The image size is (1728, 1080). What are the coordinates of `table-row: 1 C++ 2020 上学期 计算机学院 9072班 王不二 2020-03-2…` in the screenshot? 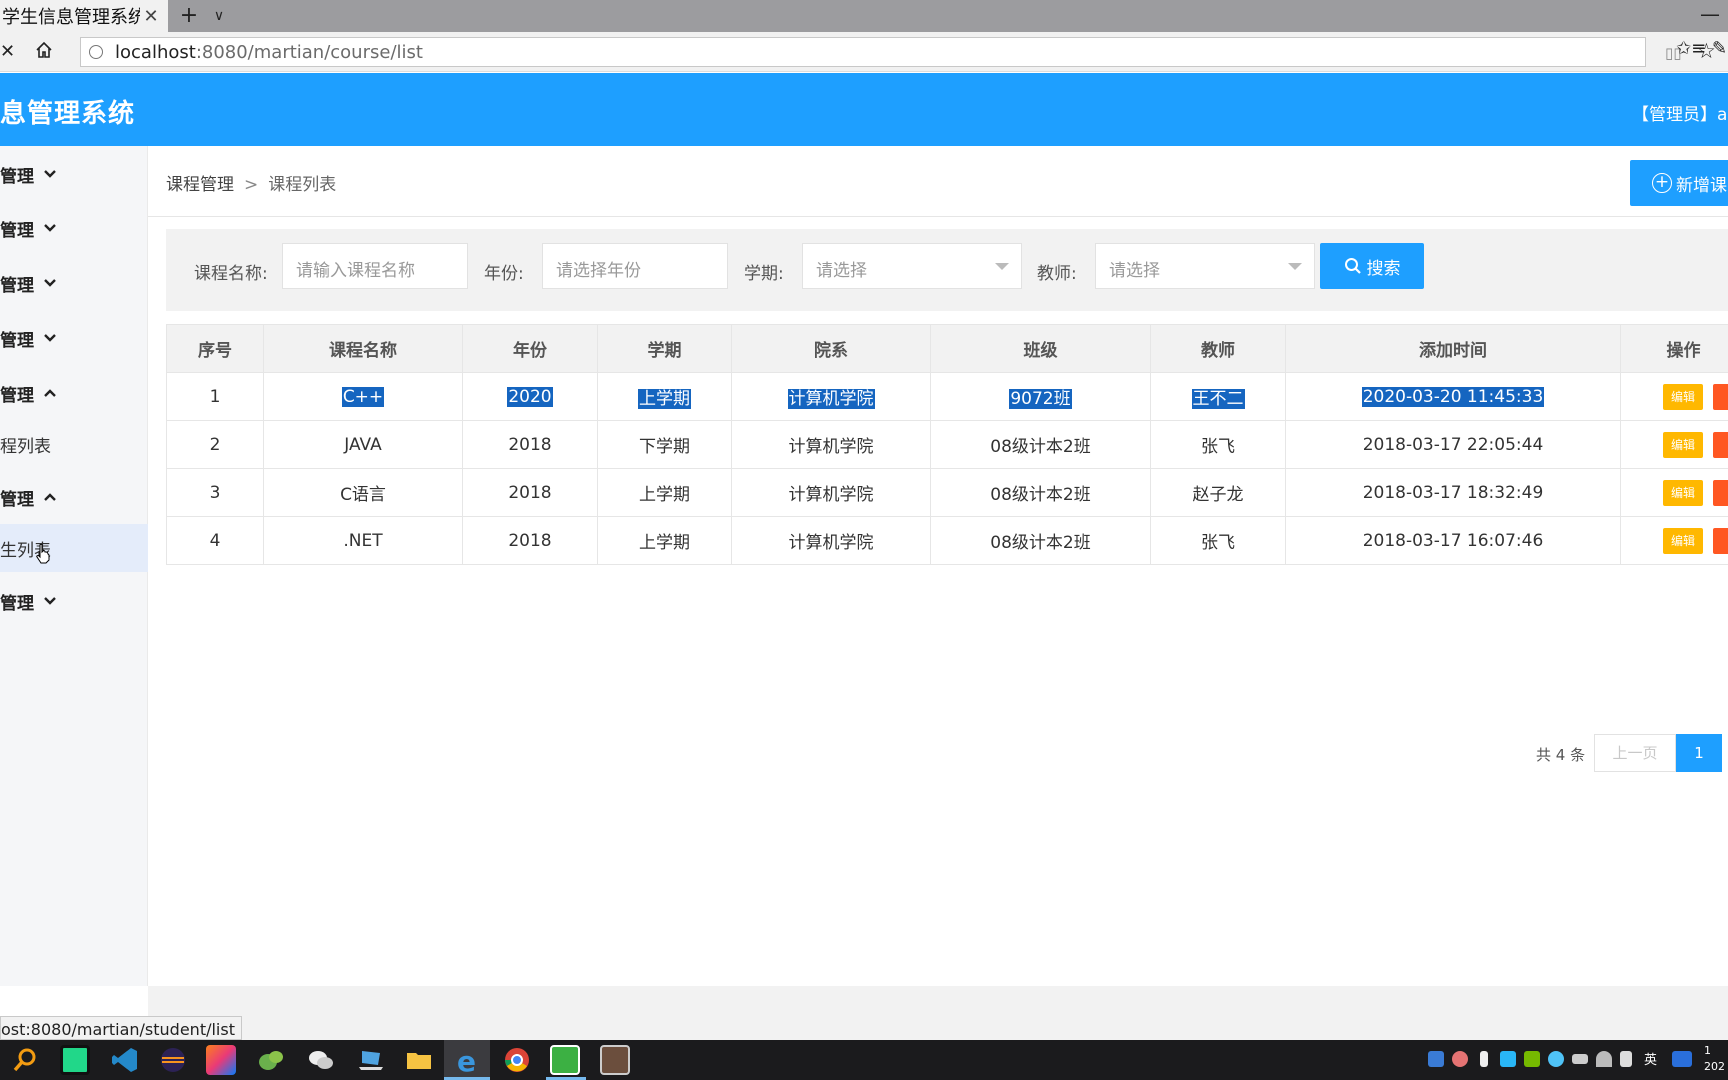 It's located at (947, 396).